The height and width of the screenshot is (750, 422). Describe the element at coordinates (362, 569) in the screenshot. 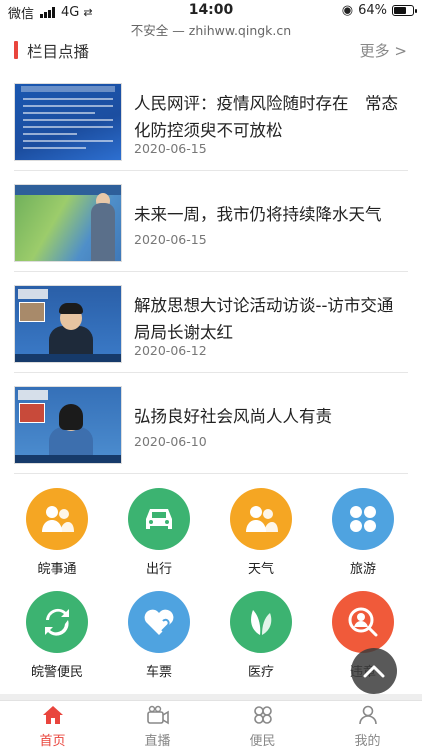

I see `service-label: 旅游` at that location.